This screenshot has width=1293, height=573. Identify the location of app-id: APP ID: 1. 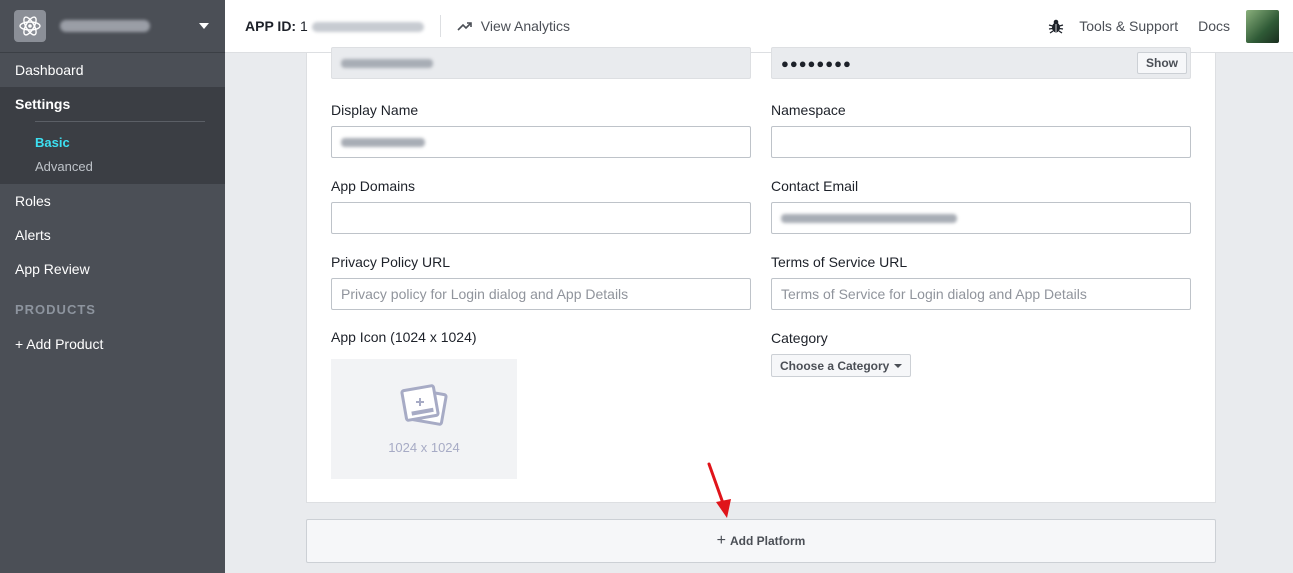
(334, 26).